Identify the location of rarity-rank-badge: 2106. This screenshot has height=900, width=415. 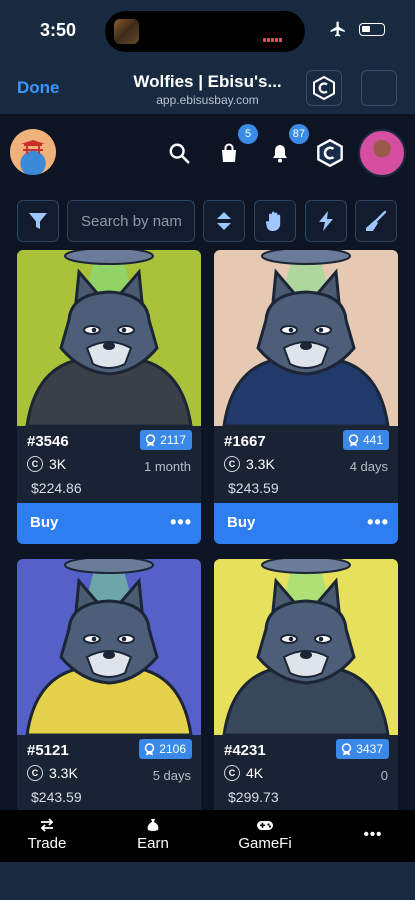
(165, 749).